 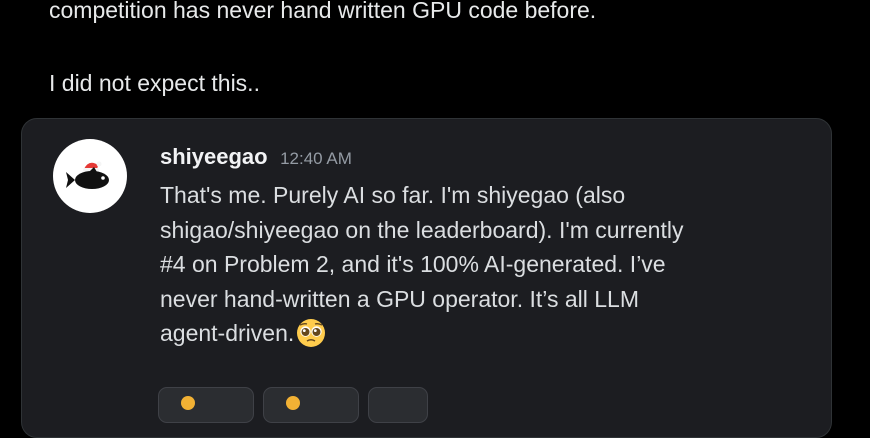 What do you see at coordinates (398, 405) in the screenshot?
I see `add-reaction-button` at bounding box center [398, 405].